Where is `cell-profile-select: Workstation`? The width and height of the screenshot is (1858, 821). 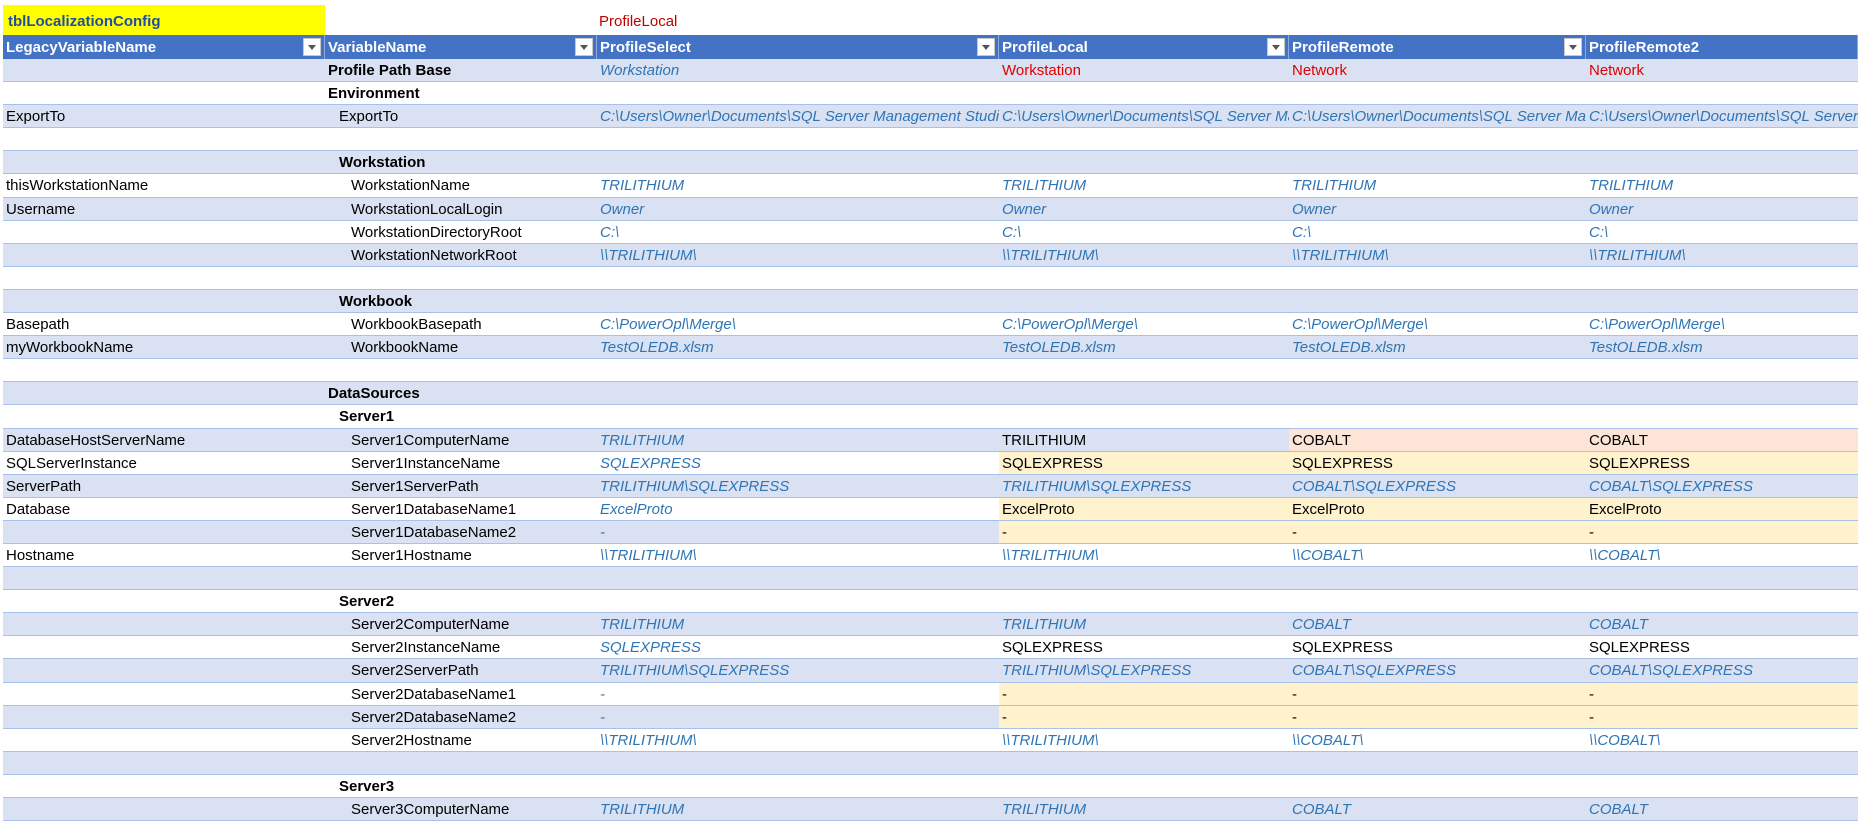
cell-profile-select: Workstation is located at coordinates (798, 70).